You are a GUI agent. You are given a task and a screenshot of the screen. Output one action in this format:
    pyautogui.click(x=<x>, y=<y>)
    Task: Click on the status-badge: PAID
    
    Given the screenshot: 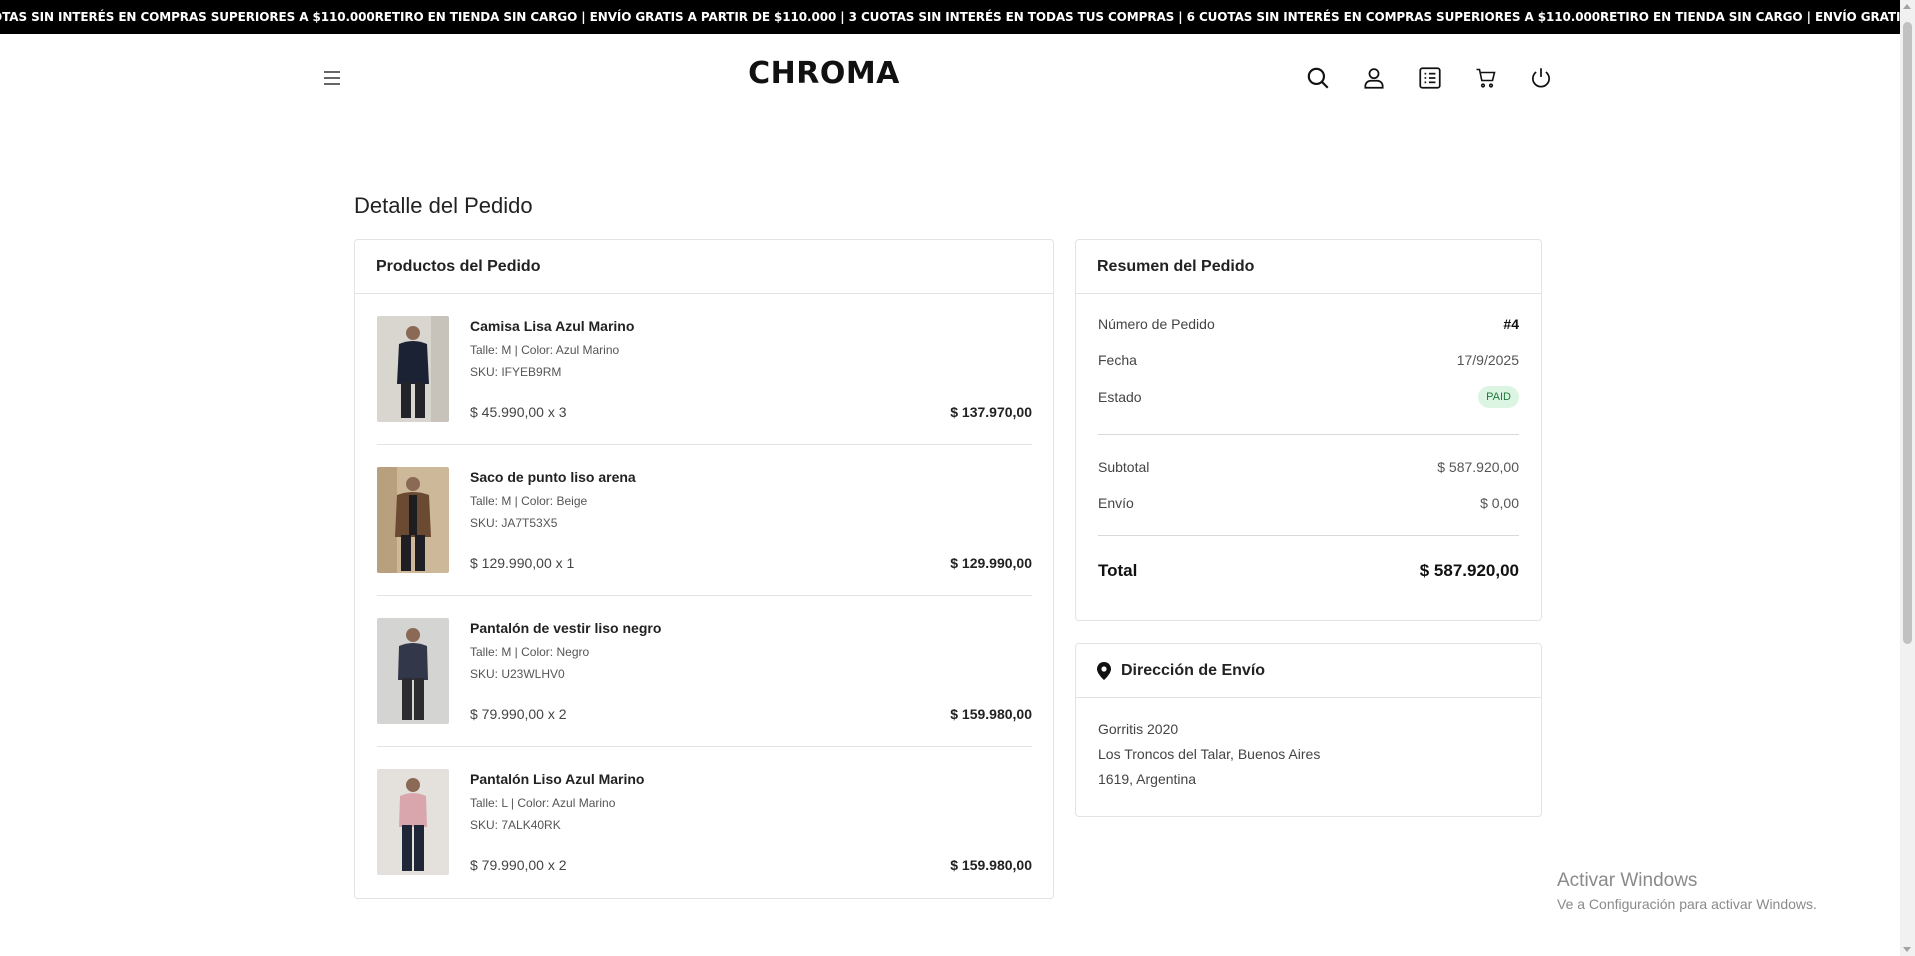 What is the action you would take?
    pyautogui.click(x=1498, y=397)
    